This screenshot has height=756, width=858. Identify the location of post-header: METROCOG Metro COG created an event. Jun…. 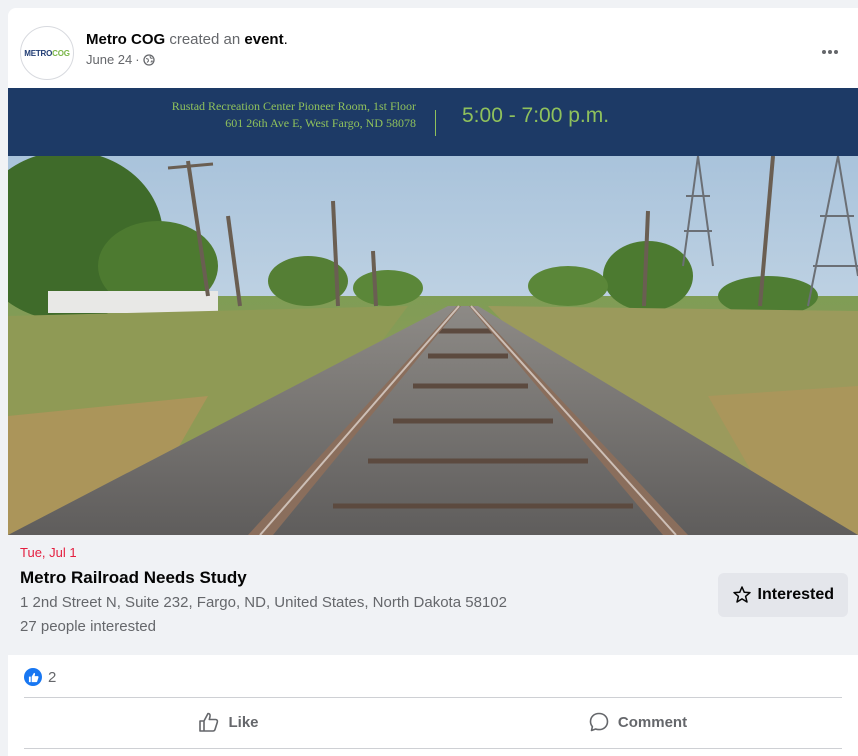
(433, 48).